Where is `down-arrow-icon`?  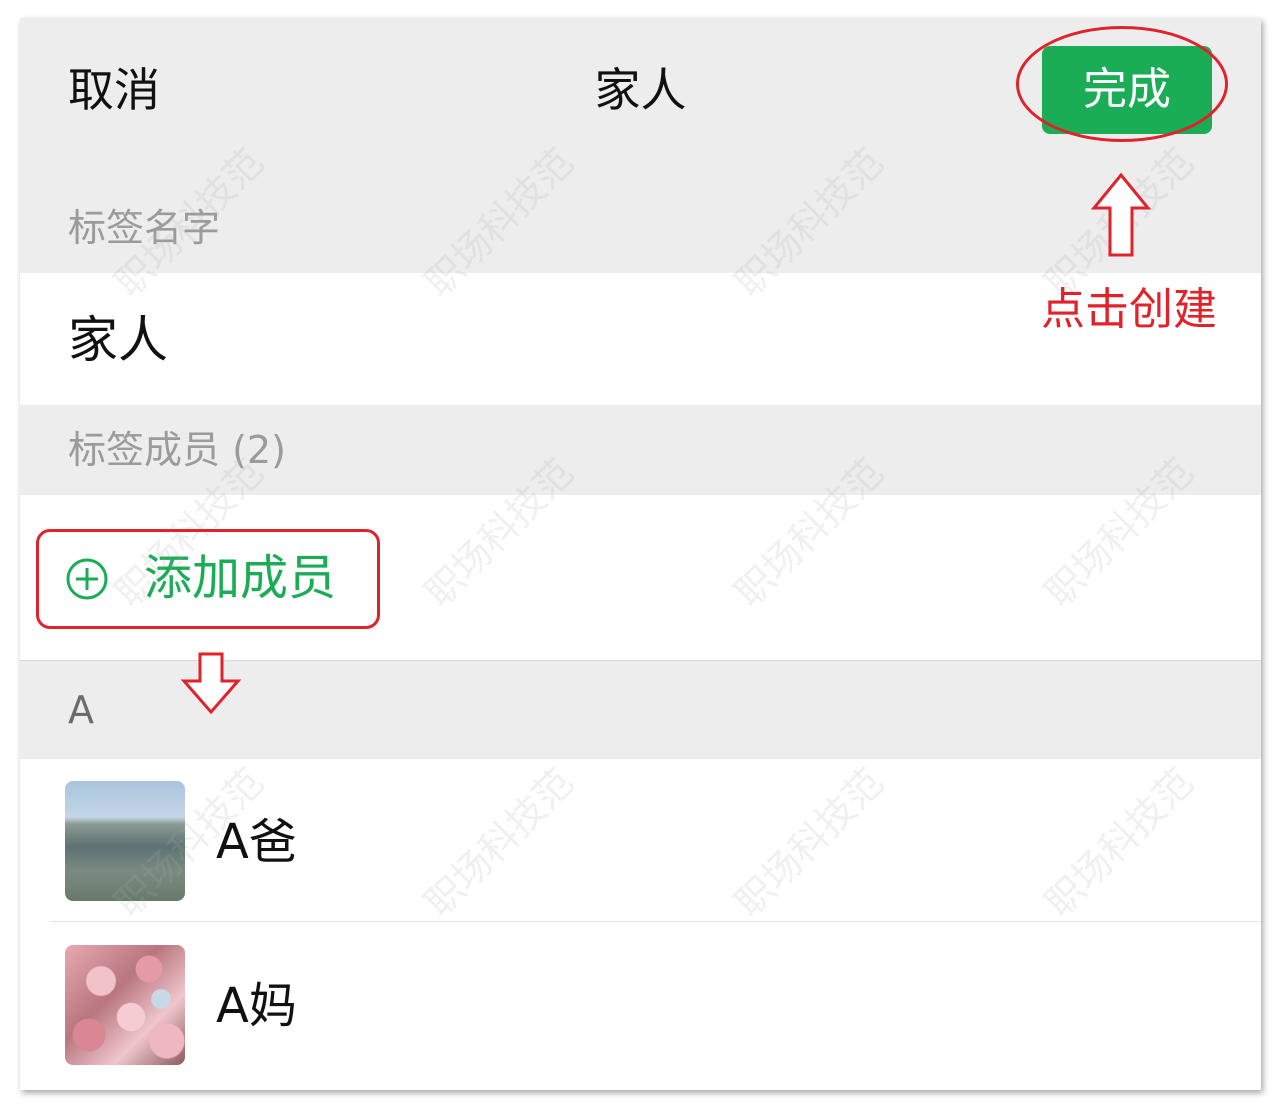 down-arrow-icon is located at coordinates (211, 683).